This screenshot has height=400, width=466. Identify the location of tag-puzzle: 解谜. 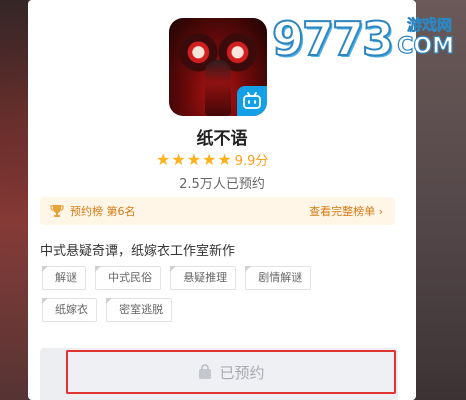
(64, 278).